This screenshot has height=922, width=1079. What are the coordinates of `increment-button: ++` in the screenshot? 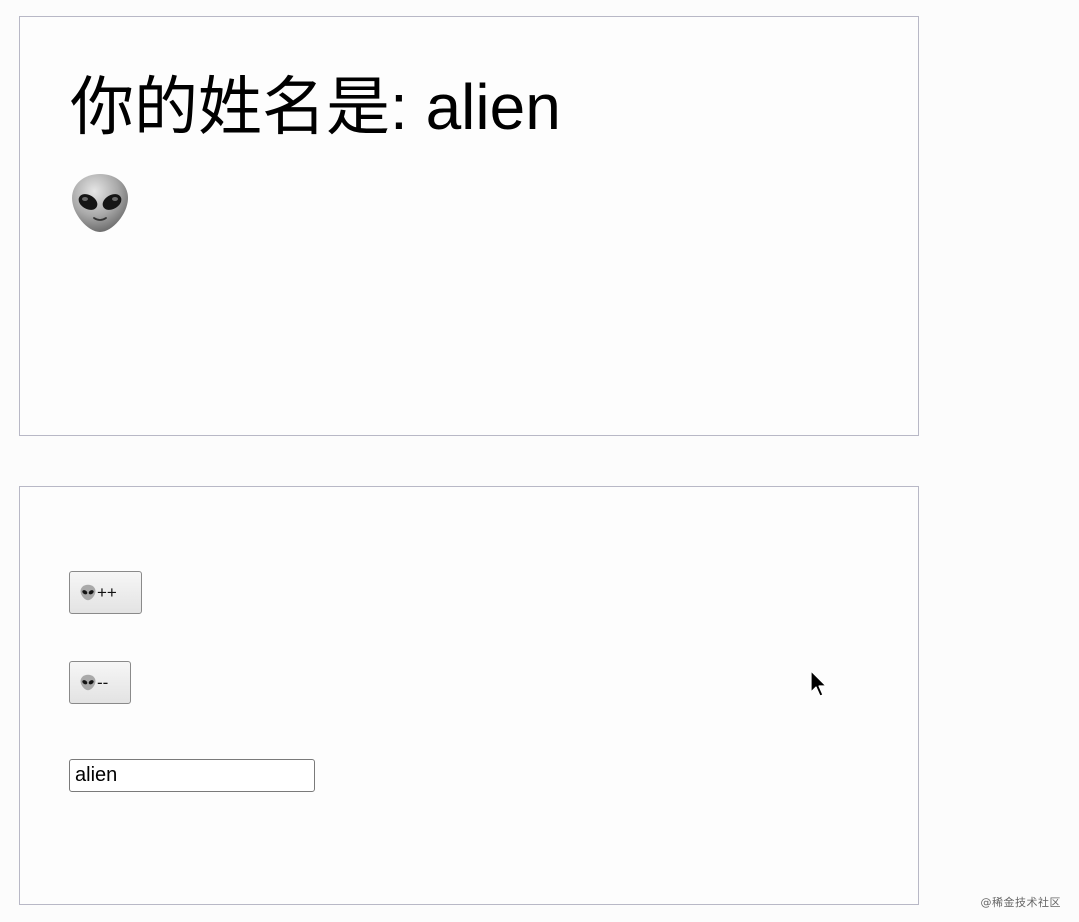 It's located at (105, 592).